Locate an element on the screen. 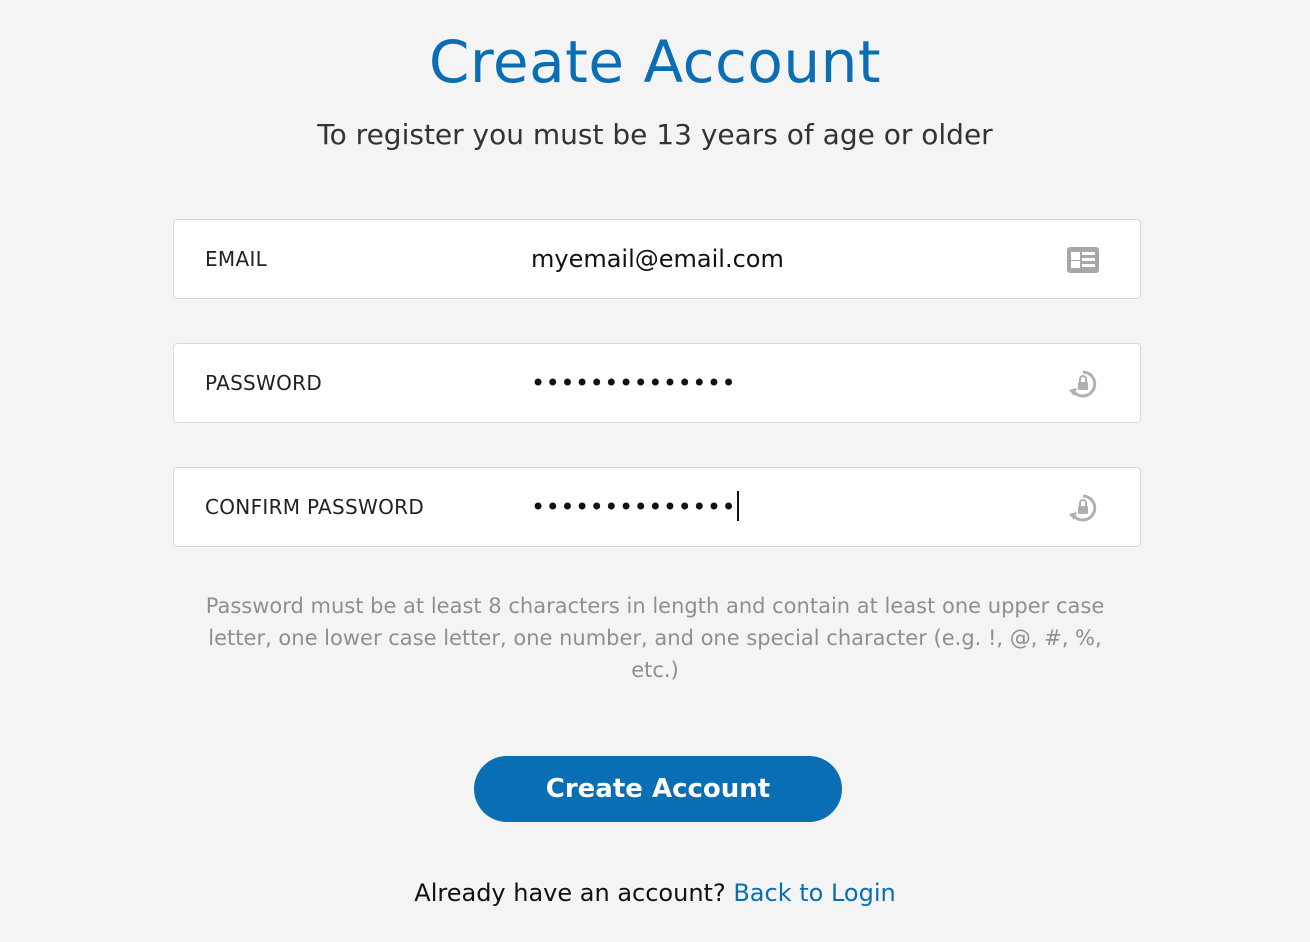 Image resolution: width=1310 pixels, height=942 pixels. password-input: •••••••••••••• is located at coordinates (633, 383).